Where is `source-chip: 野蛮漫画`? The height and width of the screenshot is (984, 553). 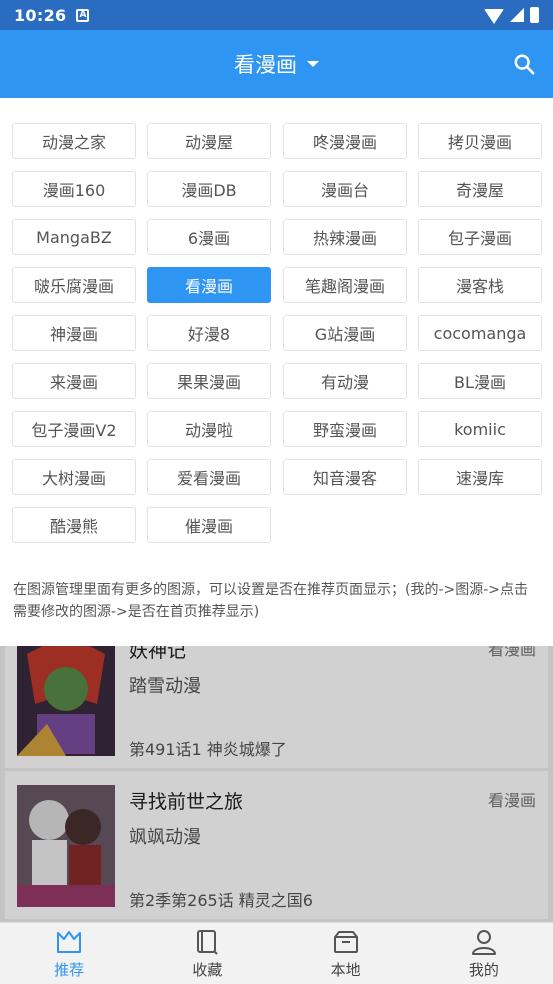 source-chip: 野蛮漫画 is located at coordinates (345, 429).